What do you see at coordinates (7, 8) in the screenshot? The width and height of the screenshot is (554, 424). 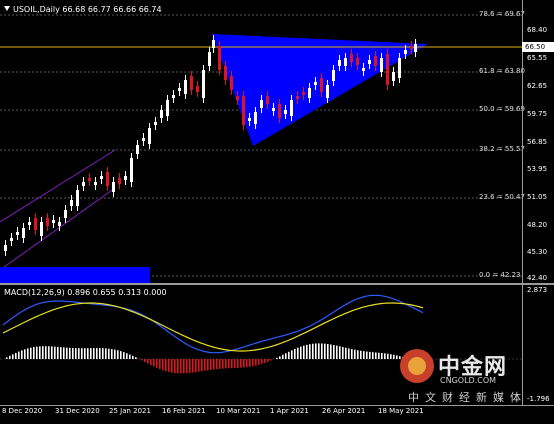 I see `dropdown-triangle-icon` at bounding box center [7, 8].